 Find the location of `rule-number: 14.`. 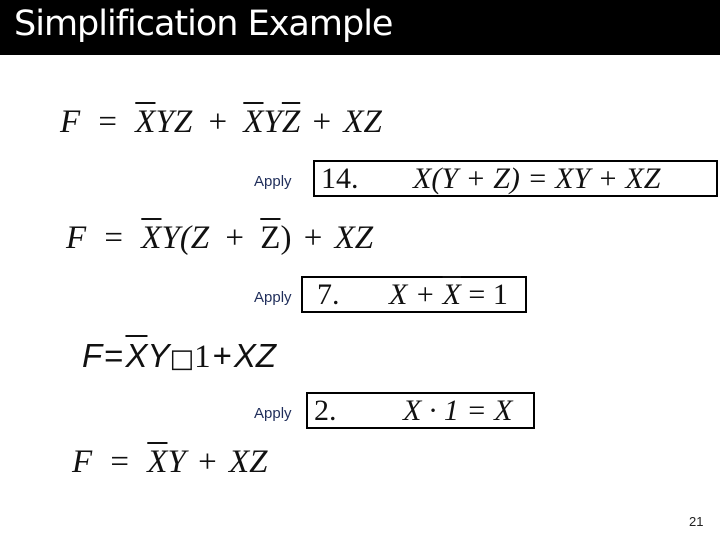

rule-number: 14. is located at coordinates (340, 178).